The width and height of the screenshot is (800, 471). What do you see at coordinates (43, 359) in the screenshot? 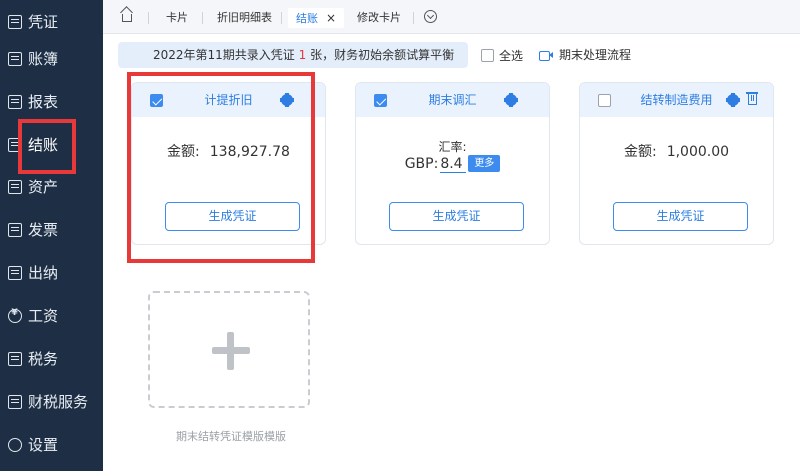
I see `sidebar-item-label: 税务` at bounding box center [43, 359].